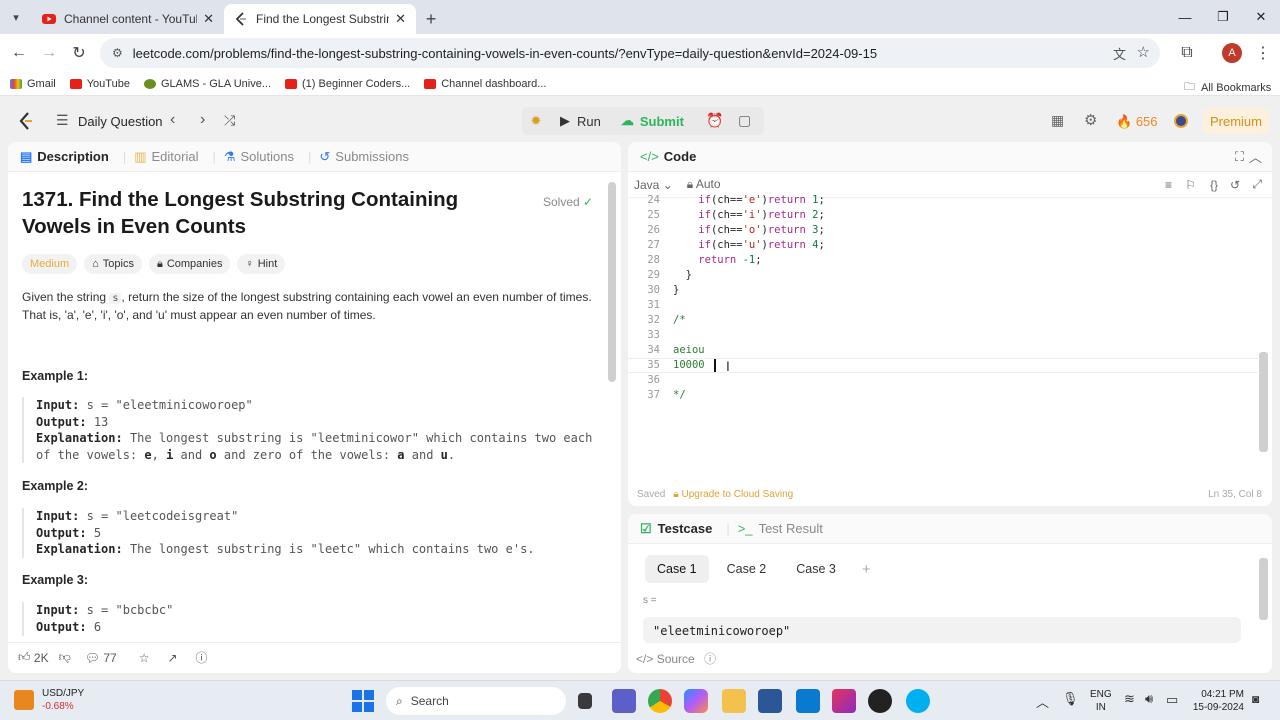 Image resolution: width=1280 pixels, height=720 pixels. What do you see at coordinates (660, 701) in the screenshot?
I see `chrome-icon` at bounding box center [660, 701].